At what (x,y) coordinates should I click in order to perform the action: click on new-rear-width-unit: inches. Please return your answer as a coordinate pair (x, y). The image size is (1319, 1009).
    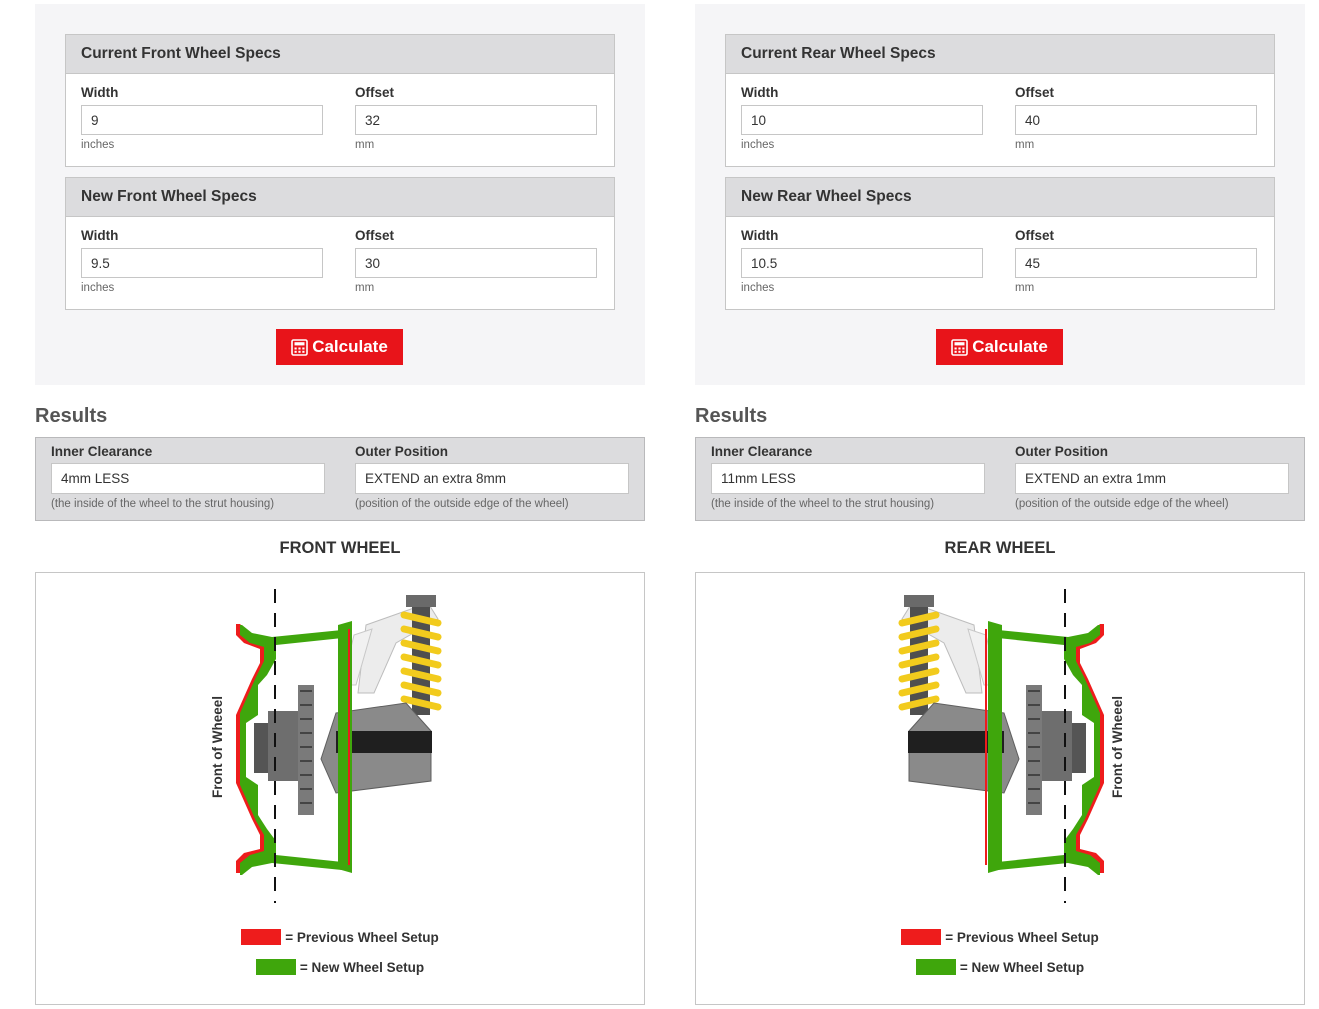
    Looking at the image, I should click on (758, 288).